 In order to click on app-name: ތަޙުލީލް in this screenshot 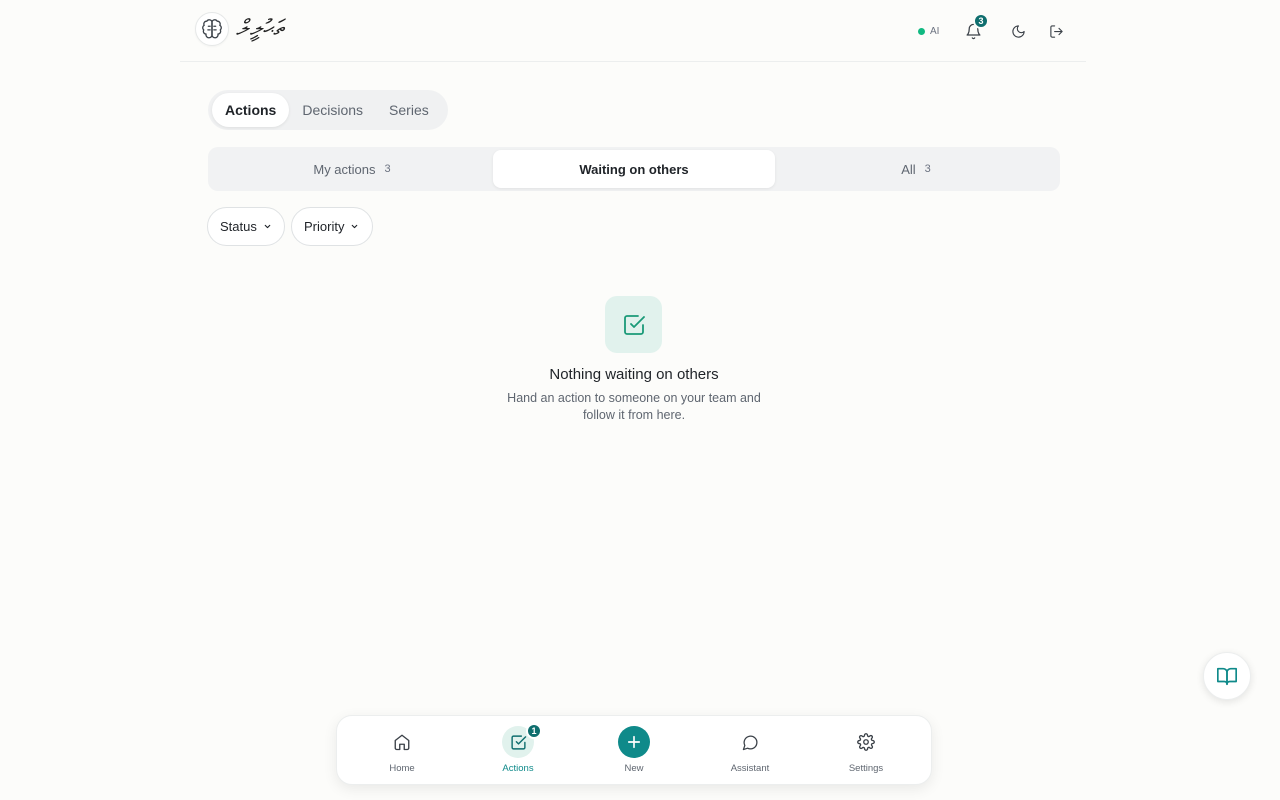, I will do `click(260, 28)`.